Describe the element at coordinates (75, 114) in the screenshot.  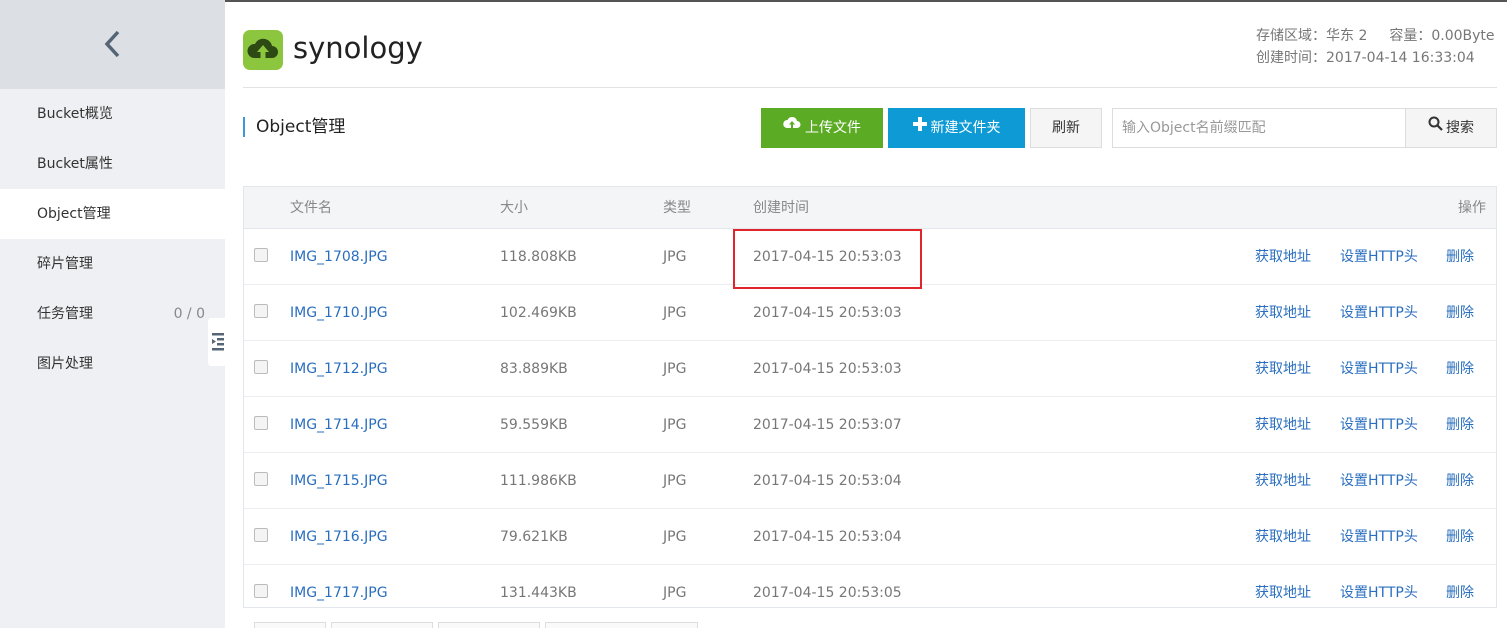
I see `sidebar-item-label: Bucket概览` at that location.